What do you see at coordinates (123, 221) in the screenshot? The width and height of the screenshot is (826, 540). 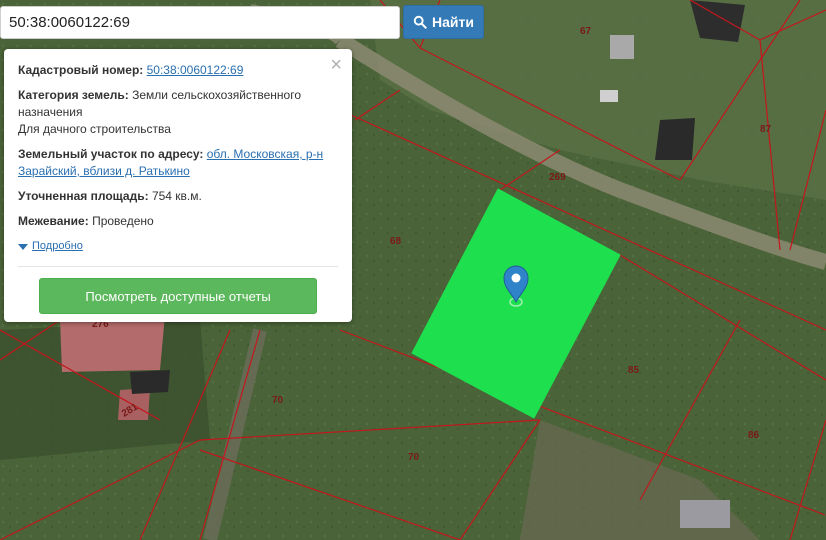 I see `survey-value: Проведено` at bounding box center [123, 221].